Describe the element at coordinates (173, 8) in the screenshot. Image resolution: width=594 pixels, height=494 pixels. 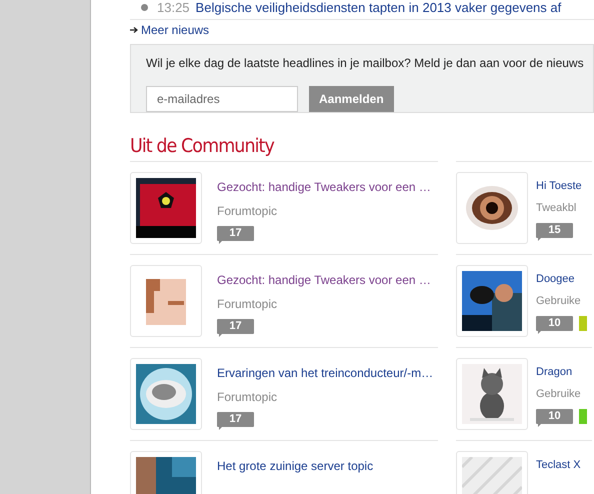
I see `news-time: 13:25` at that location.